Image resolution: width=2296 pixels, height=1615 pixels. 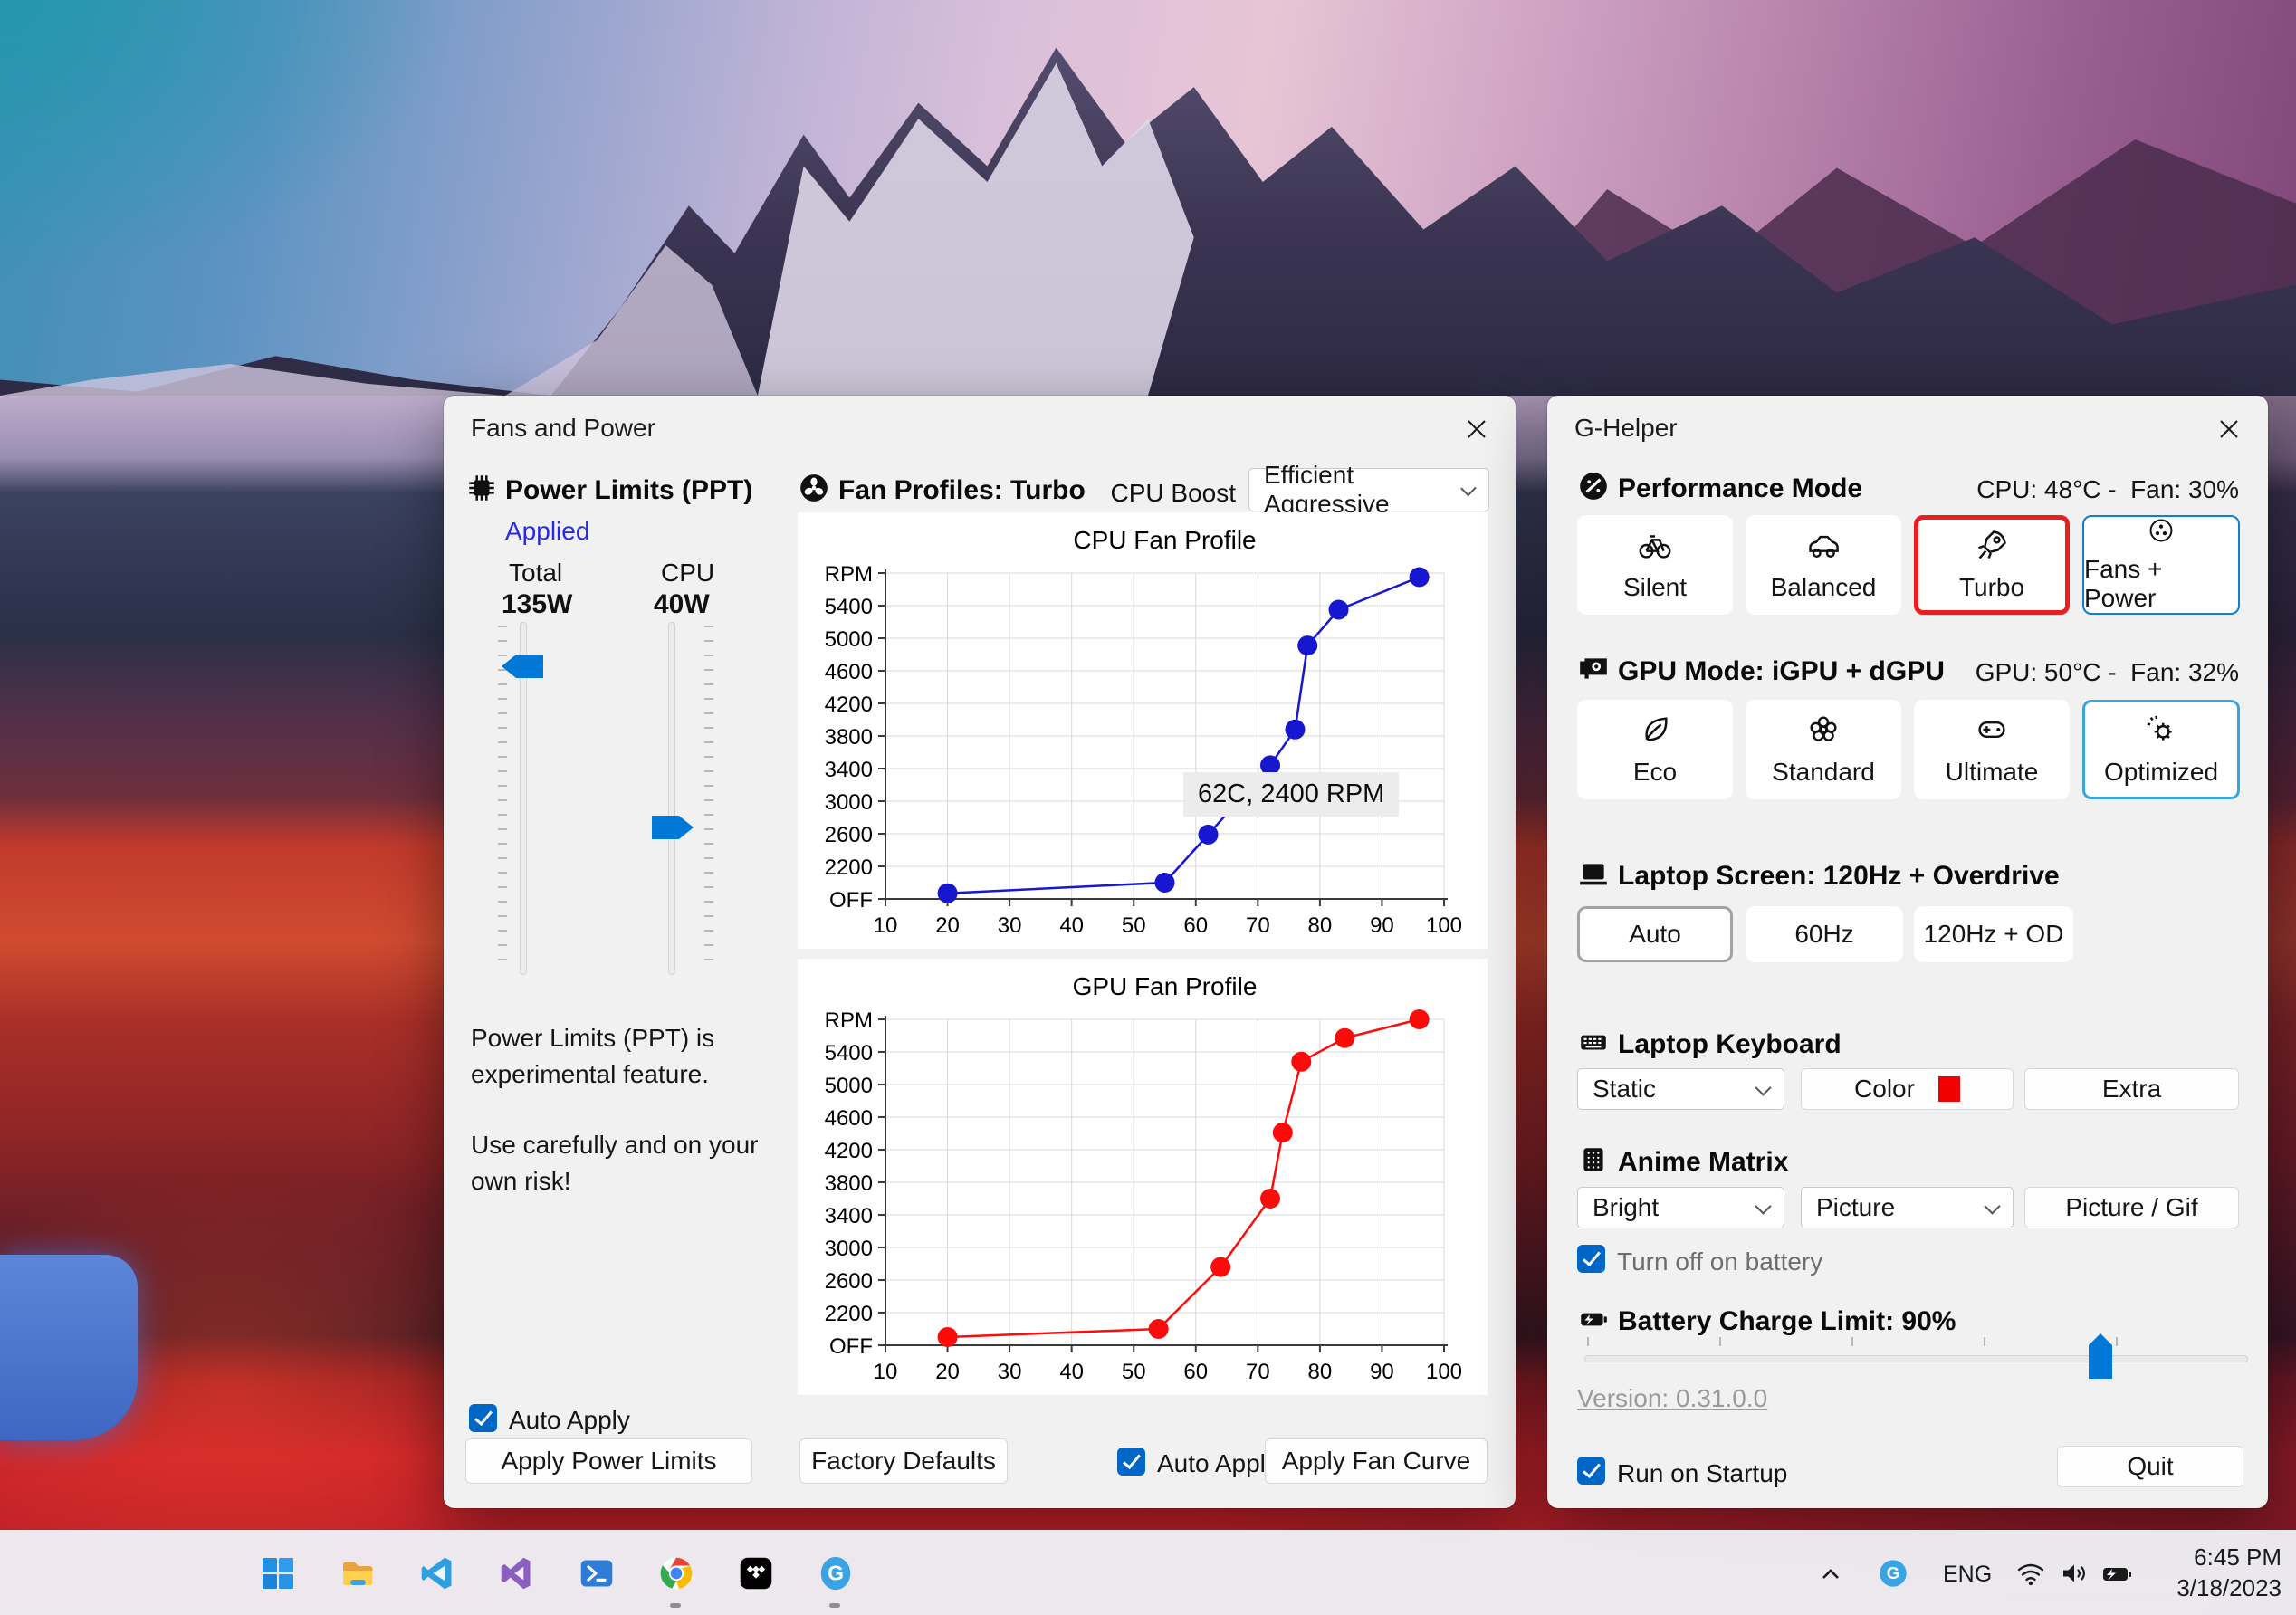 What do you see at coordinates (851, 900) in the screenshot?
I see `svg-text: OFF` at bounding box center [851, 900].